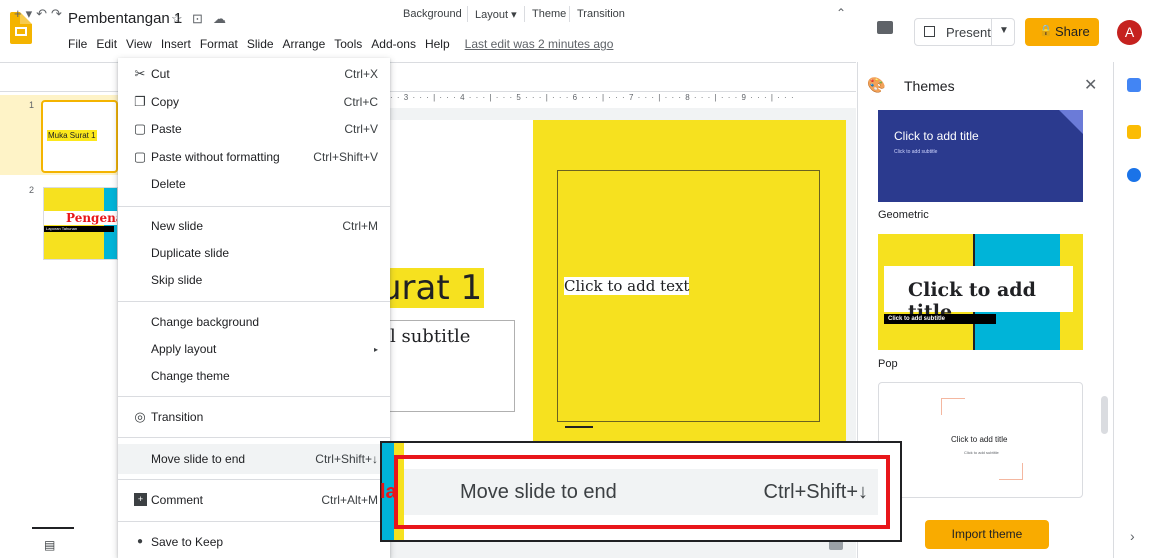 Image resolution: width=1154 pixels, height=558 pixels. I want to click on paste-icon: ▢, so click(140, 128).